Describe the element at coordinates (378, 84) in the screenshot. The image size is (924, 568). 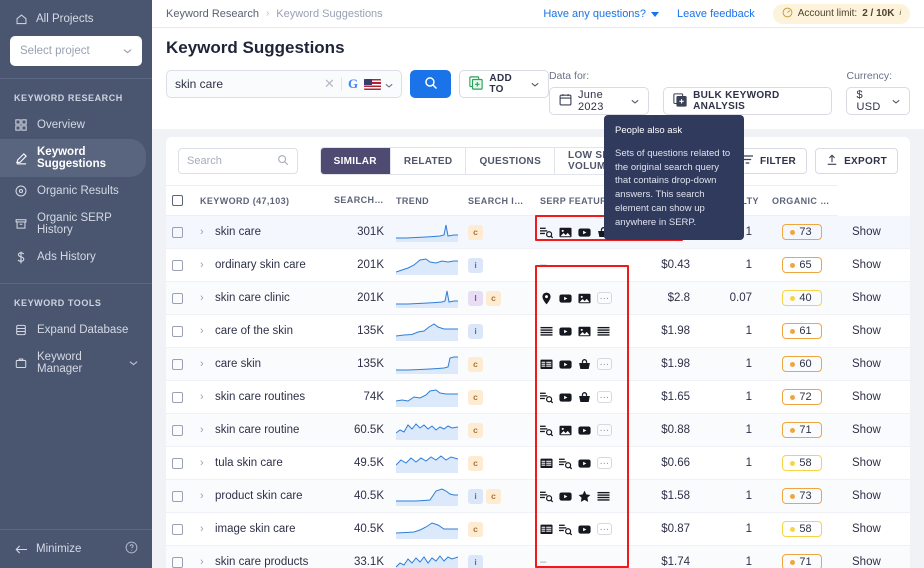
I see `country-selector` at that location.